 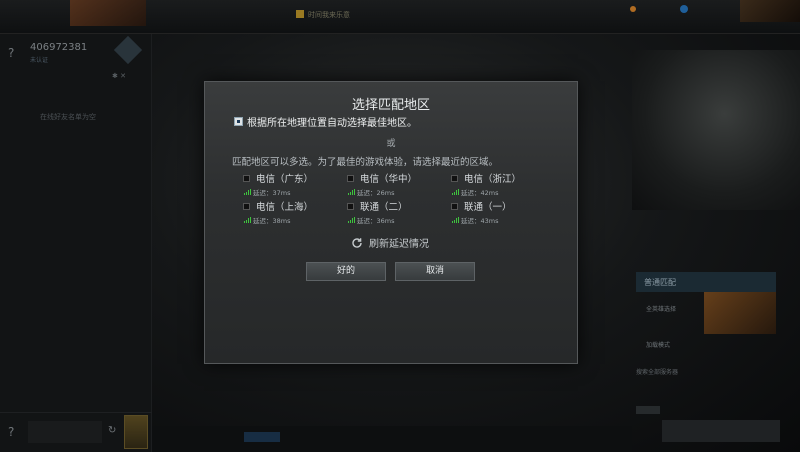 What do you see at coordinates (262, 437) in the screenshot?
I see `bottom-indicator` at bounding box center [262, 437].